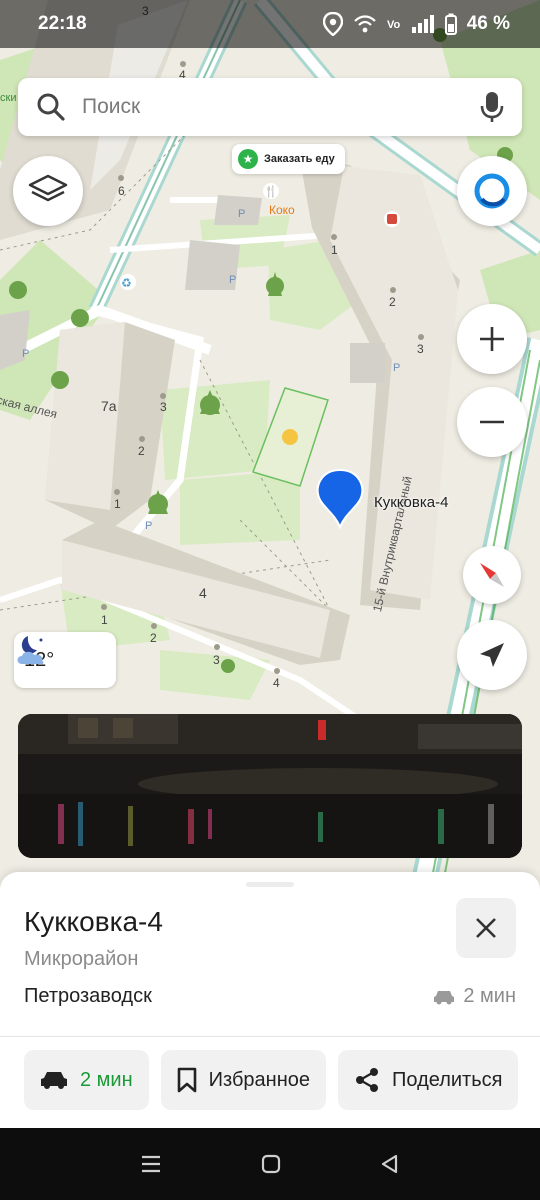  I want to click on compass-button, so click(492, 575).